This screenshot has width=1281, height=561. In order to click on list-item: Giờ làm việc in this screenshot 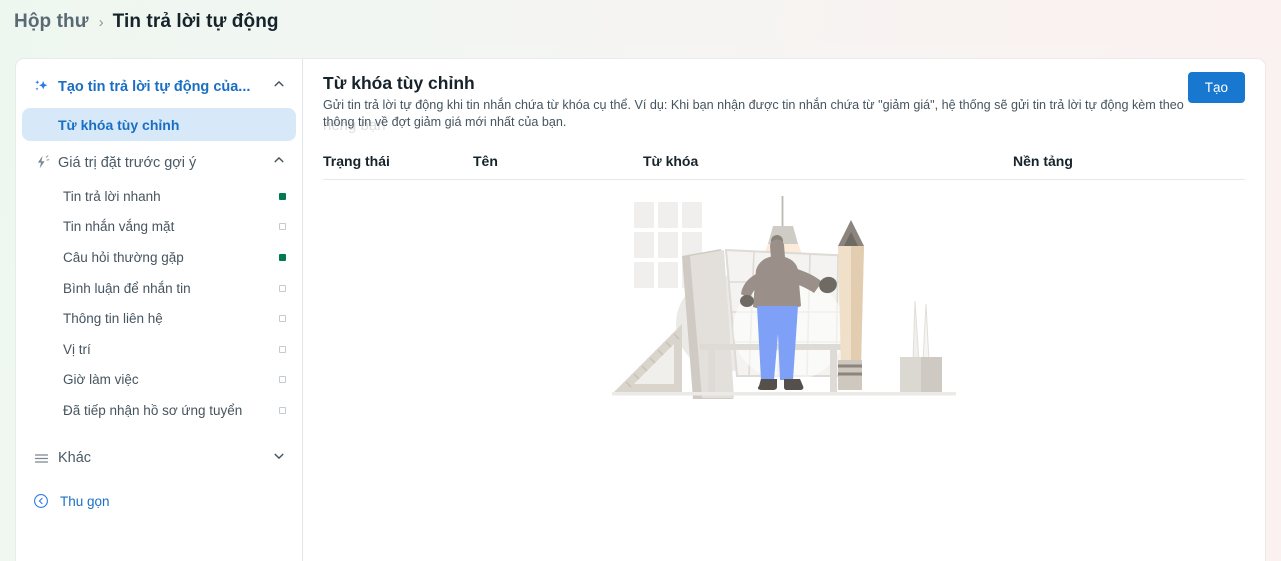, I will do `click(159, 380)`.